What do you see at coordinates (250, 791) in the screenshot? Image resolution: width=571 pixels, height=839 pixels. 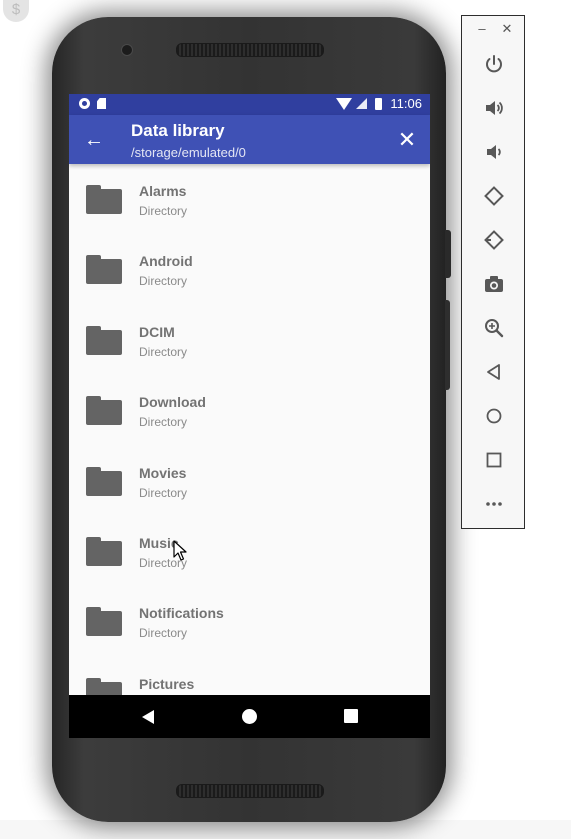 I see `bottom-speaker` at bounding box center [250, 791].